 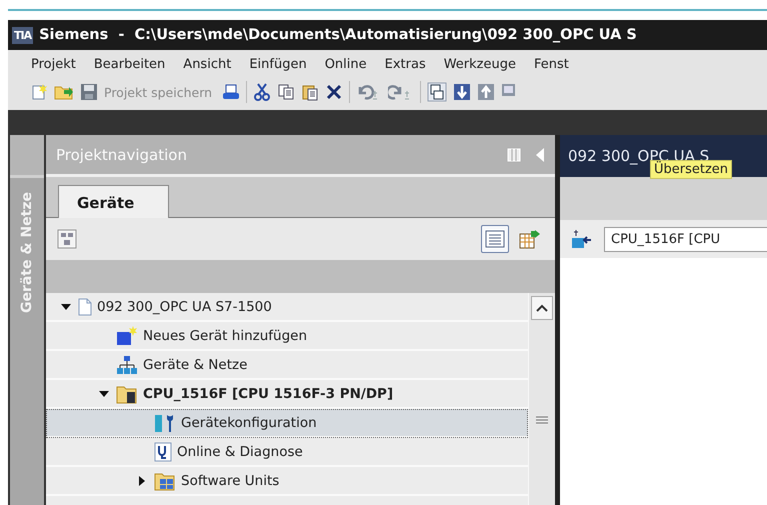 What do you see at coordinates (27, 156) in the screenshot?
I see `side-bar-header` at bounding box center [27, 156].